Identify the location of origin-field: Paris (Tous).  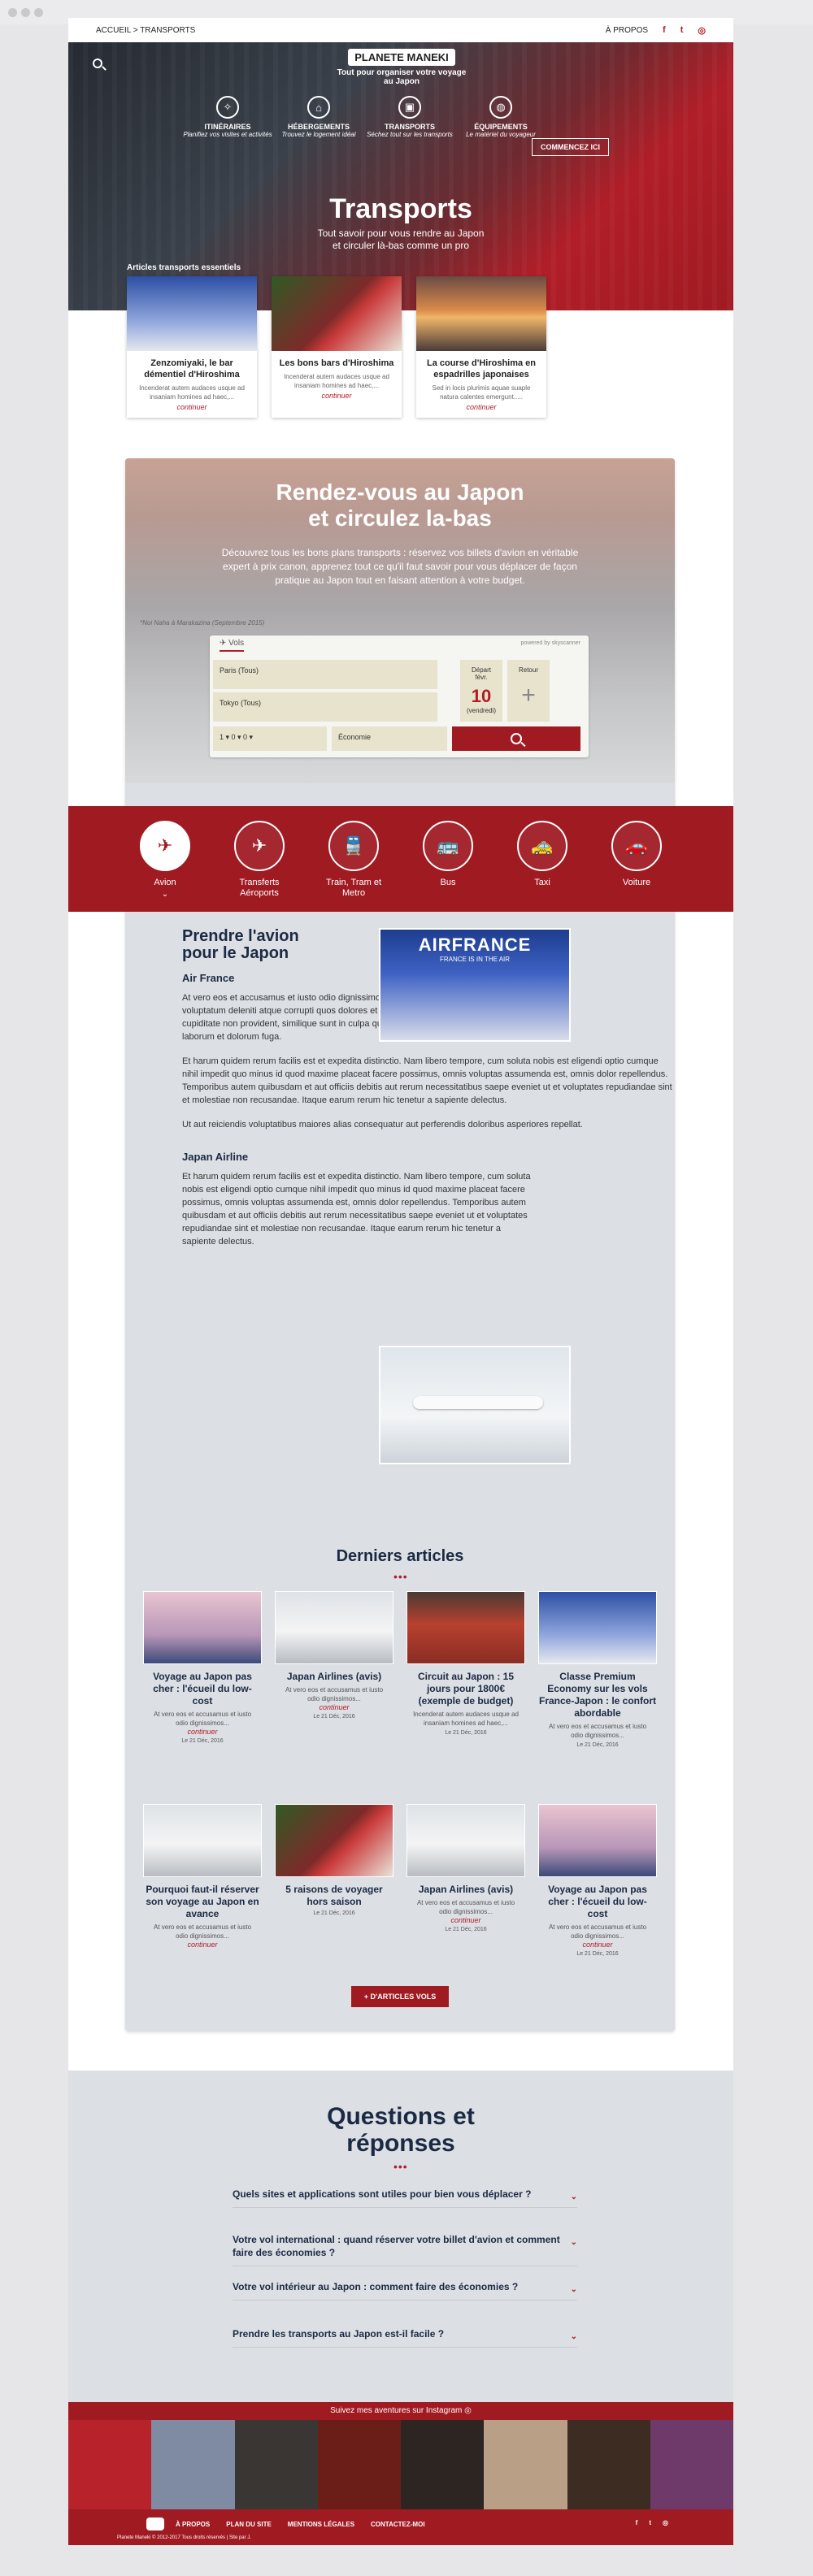
(325, 674).